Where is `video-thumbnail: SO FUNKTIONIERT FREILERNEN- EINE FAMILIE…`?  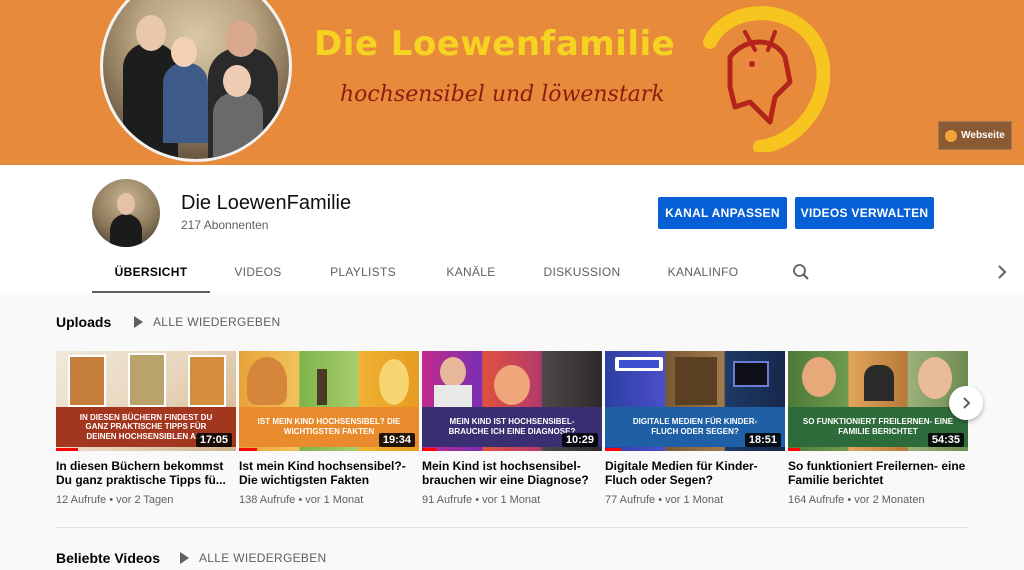
video-thumbnail: SO FUNKTIONIERT FREILERNEN- EINE FAMILIE… is located at coordinates (878, 401).